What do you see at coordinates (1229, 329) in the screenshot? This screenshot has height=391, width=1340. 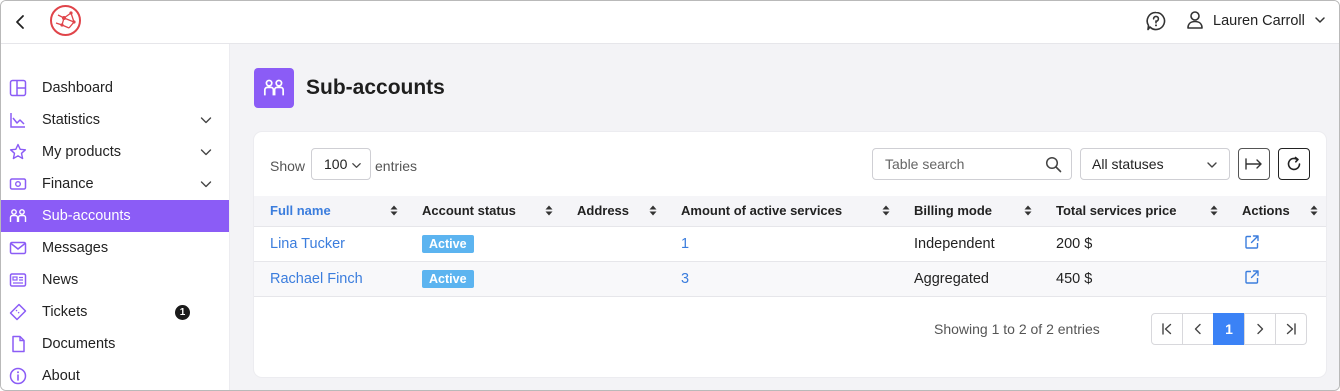 I see `page-button-current: 1` at bounding box center [1229, 329].